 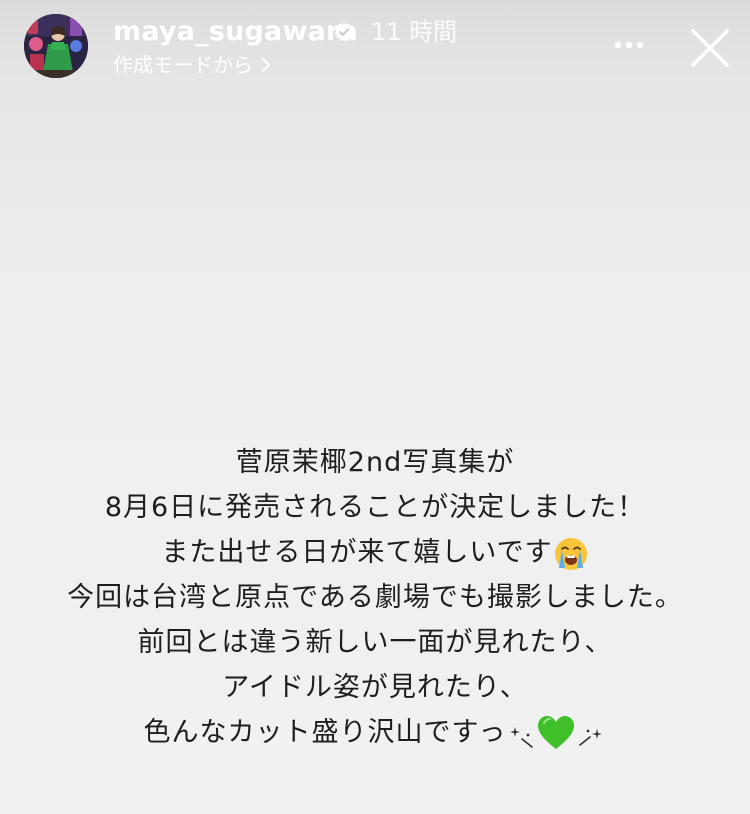 What do you see at coordinates (375, 687) in the screenshot?
I see `story-line: アイドル姿が見れたり、` at bounding box center [375, 687].